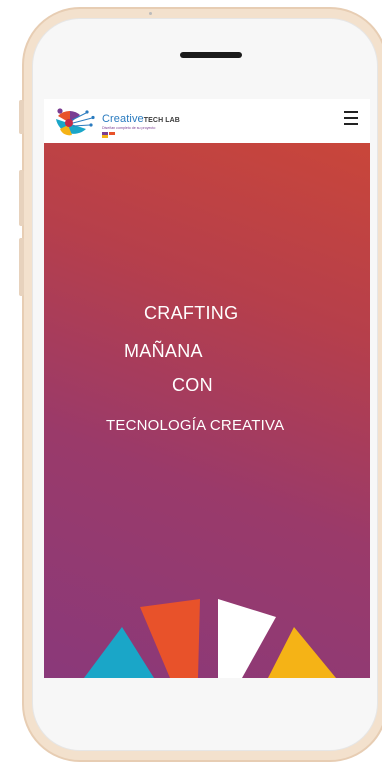 This screenshot has width=382, height=767. What do you see at coordinates (150, 13) in the screenshot?
I see `camera-icon` at bounding box center [150, 13].